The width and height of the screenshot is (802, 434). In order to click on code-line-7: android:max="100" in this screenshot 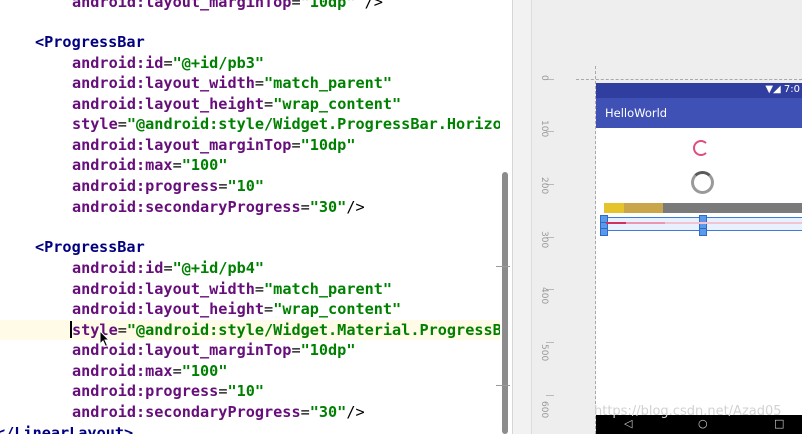, I will do `click(150, 165)`.